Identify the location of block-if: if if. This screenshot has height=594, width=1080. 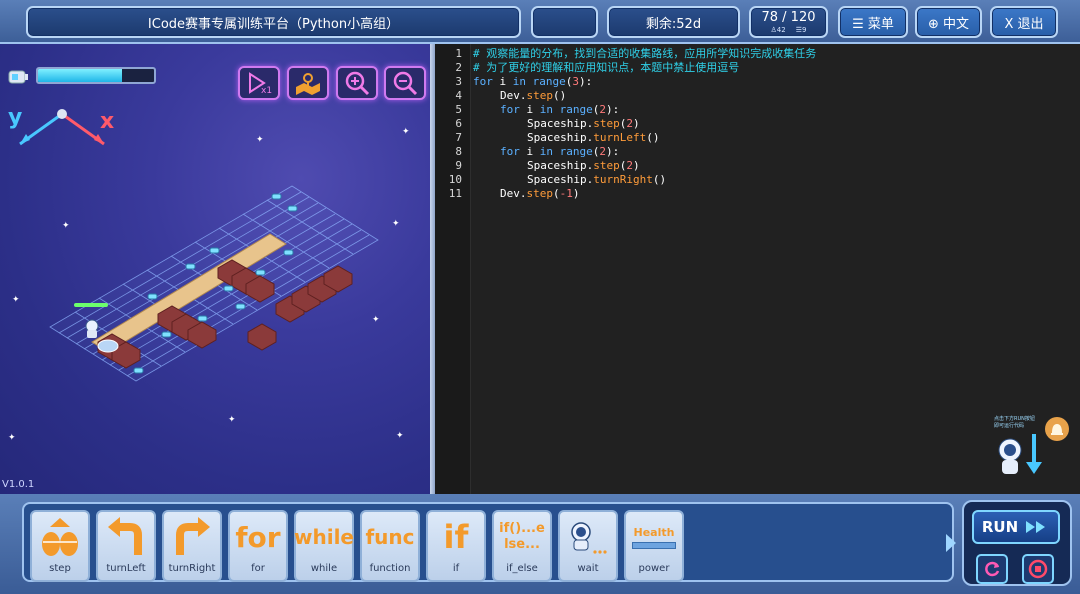
(456, 546).